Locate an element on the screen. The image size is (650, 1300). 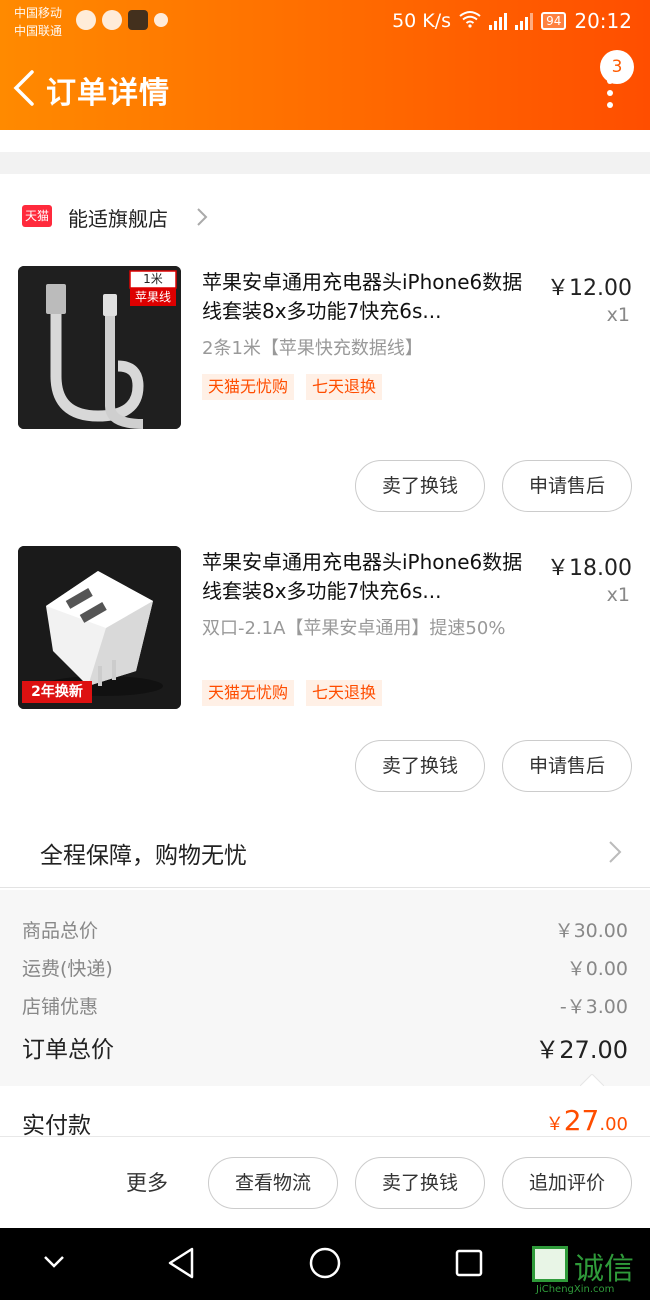
back-triangle-icon is located at coordinates (181, 1263).